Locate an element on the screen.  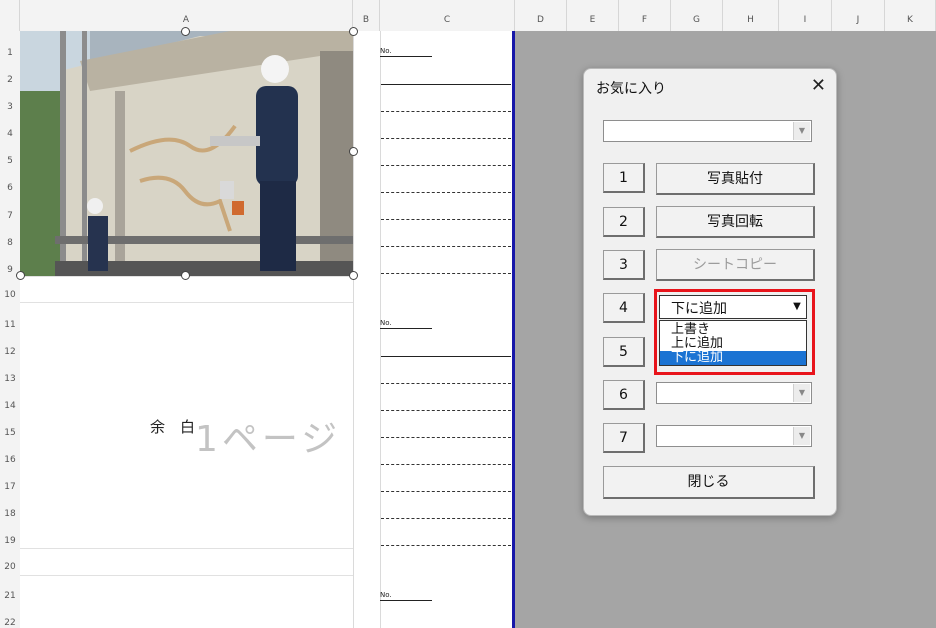
row-number: 4 is located at coordinates (10, 134).